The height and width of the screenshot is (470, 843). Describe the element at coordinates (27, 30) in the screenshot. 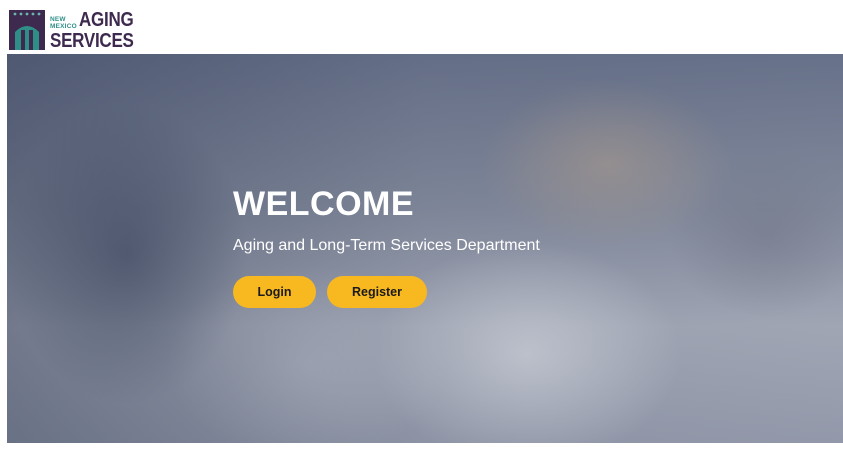

I see `building-arch-icon` at that location.